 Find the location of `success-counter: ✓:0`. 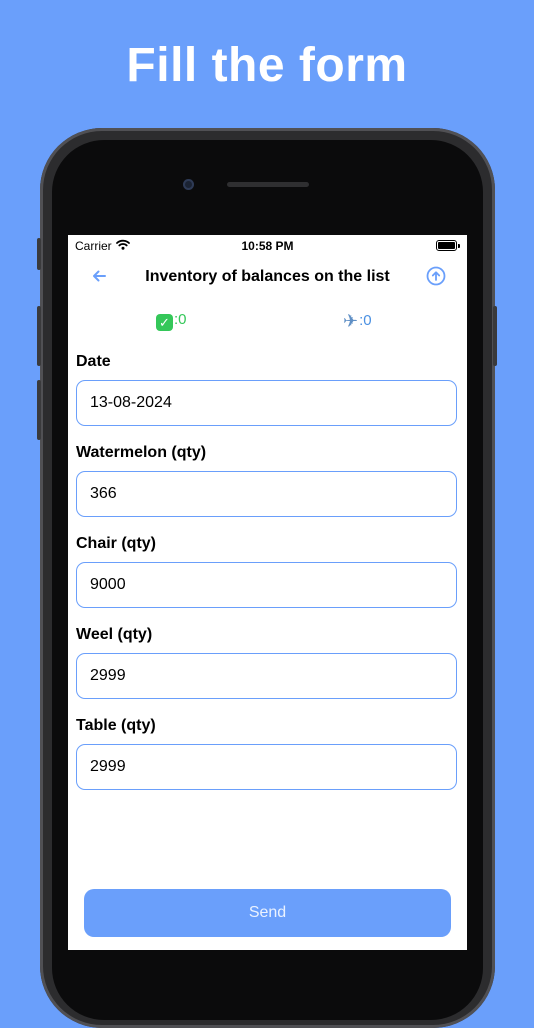

success-counter: ✓:0 is located at coordinates (171, 321).